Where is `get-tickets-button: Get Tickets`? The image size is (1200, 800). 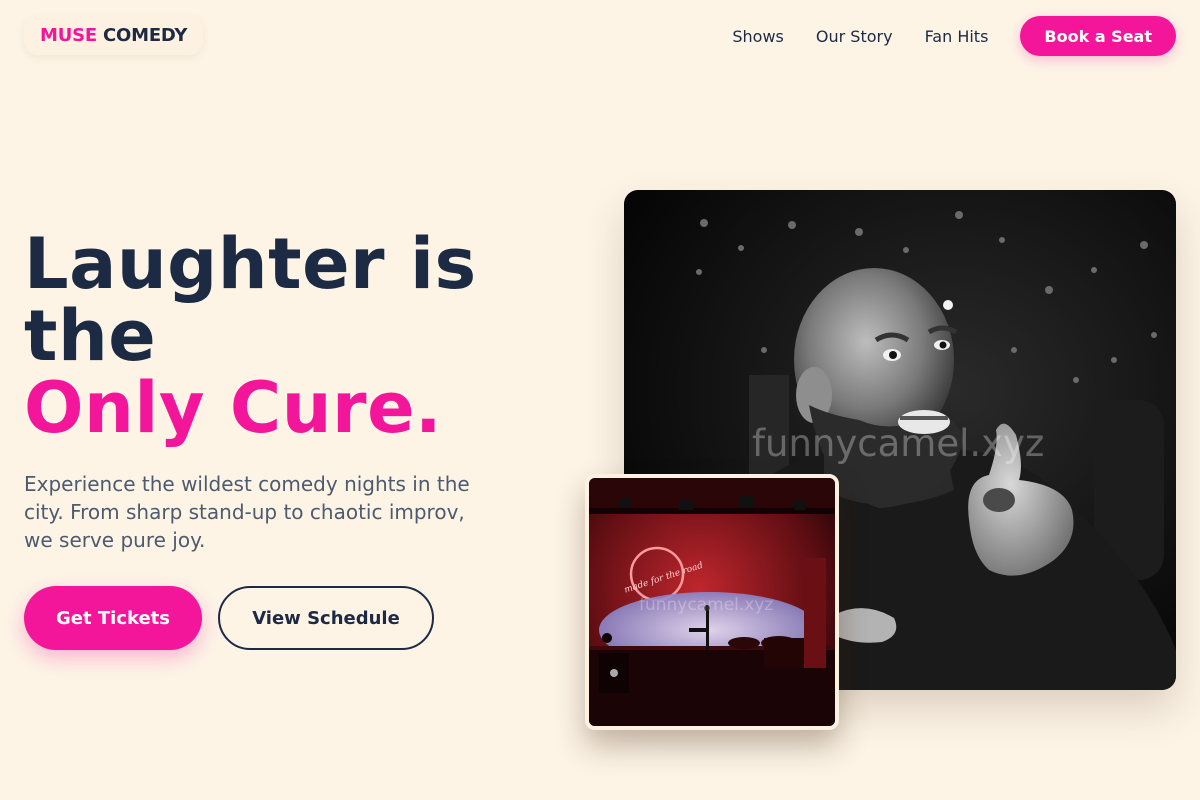 get-tickets-button: Get Tickets is located at coordinates (113, 618).